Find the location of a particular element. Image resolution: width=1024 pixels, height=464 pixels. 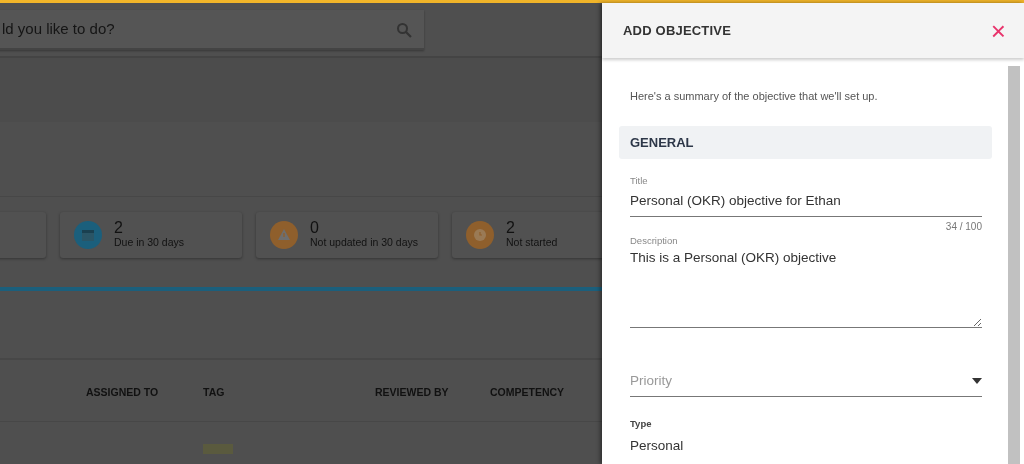

character-counter: 34 / 100 is located at coordinates (963, 226).